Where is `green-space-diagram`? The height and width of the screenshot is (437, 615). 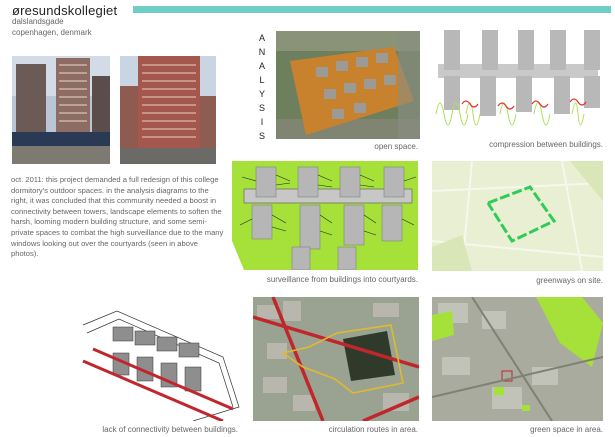
green-space-diagram is located at coordinates (517, 359).